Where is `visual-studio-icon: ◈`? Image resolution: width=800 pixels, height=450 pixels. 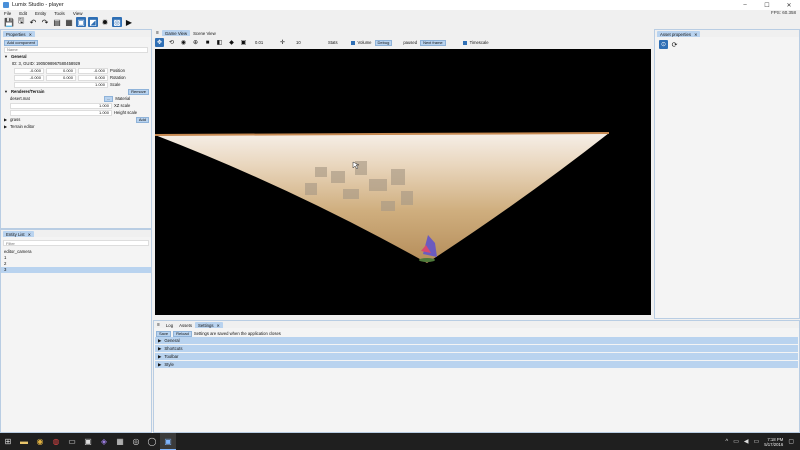
visual-studio-icon: ◈ is located at coordinates (104, 441).